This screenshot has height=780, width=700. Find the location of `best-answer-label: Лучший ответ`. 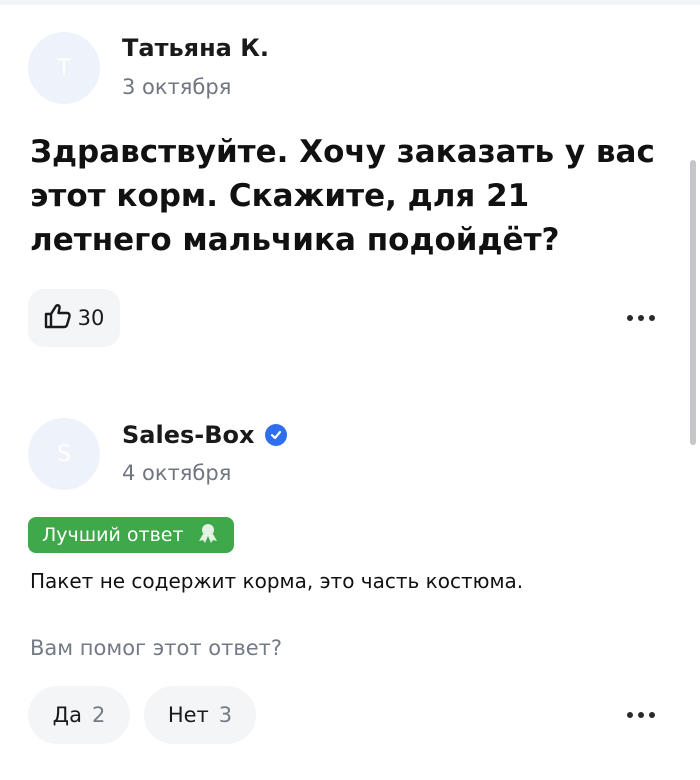

best-answer-label: Лучший ответ is located at coordinates (113, 535).